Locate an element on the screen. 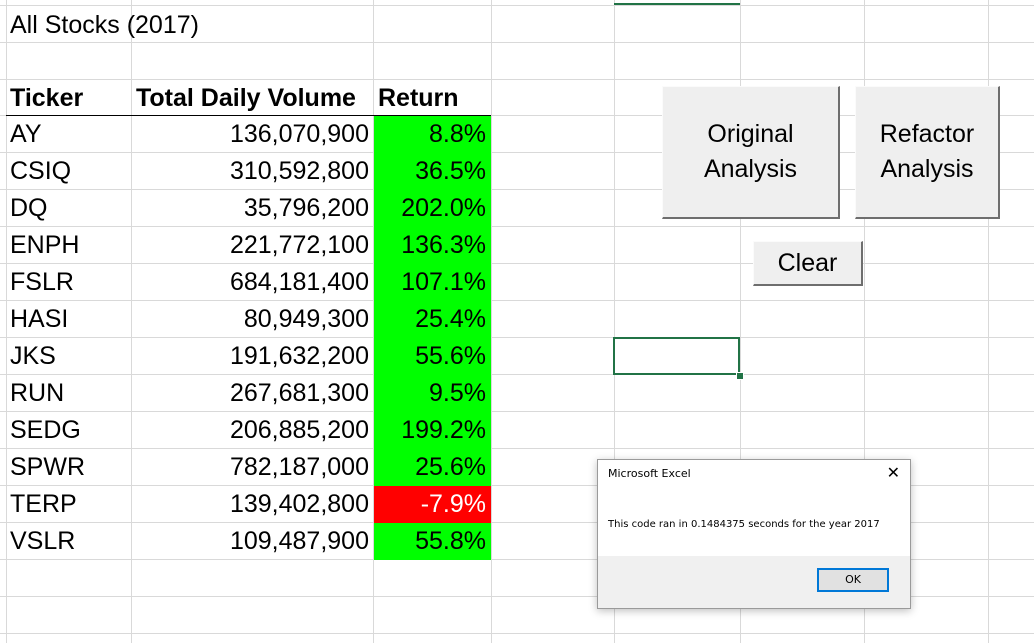  return-cell: 199.2% is located at coordinates (432, 430).